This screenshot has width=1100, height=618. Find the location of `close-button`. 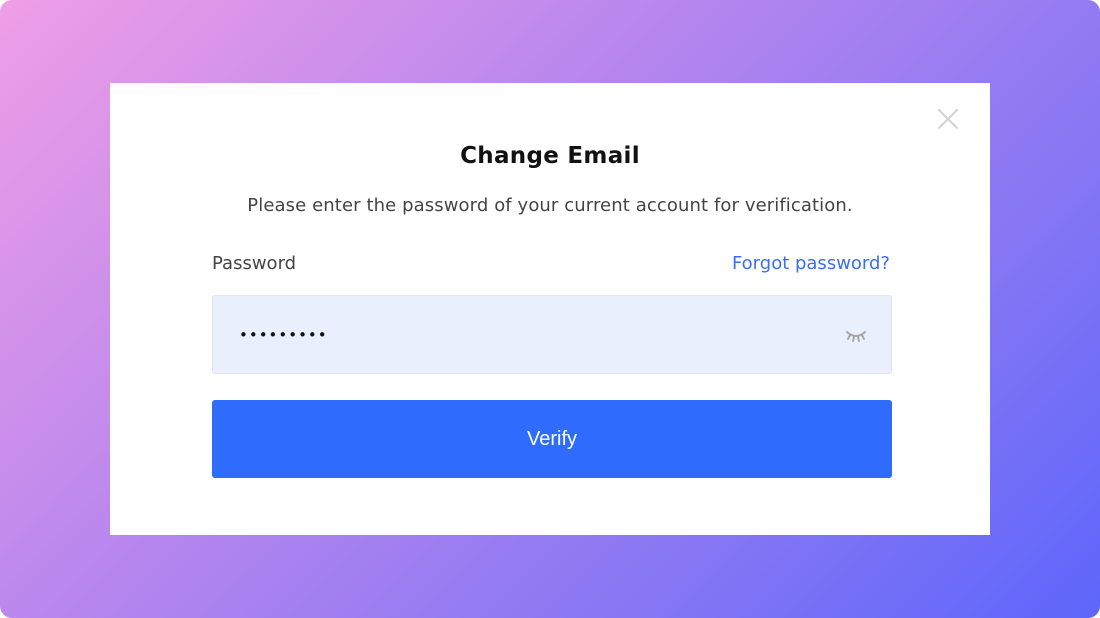

close-button is located at coordinates (948, 119).